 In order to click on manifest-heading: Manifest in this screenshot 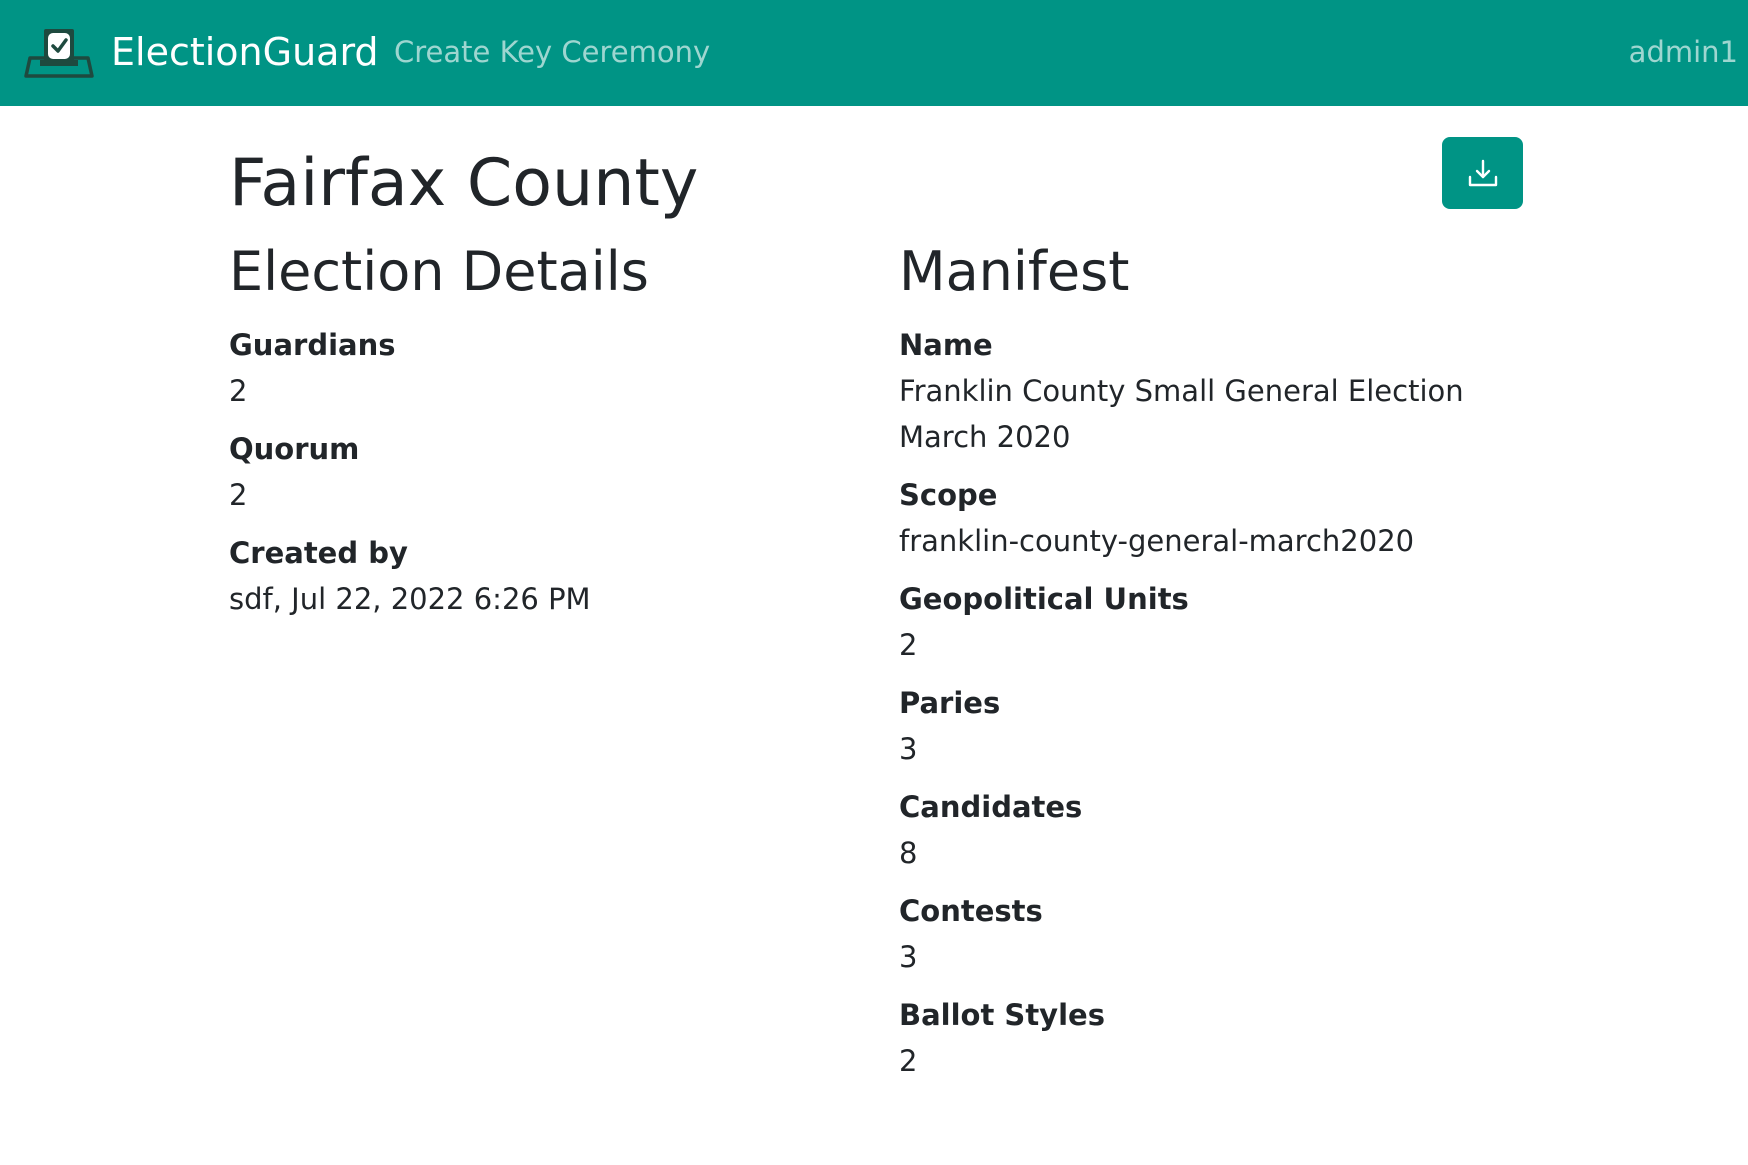, I will do `click(1014, 271)`.